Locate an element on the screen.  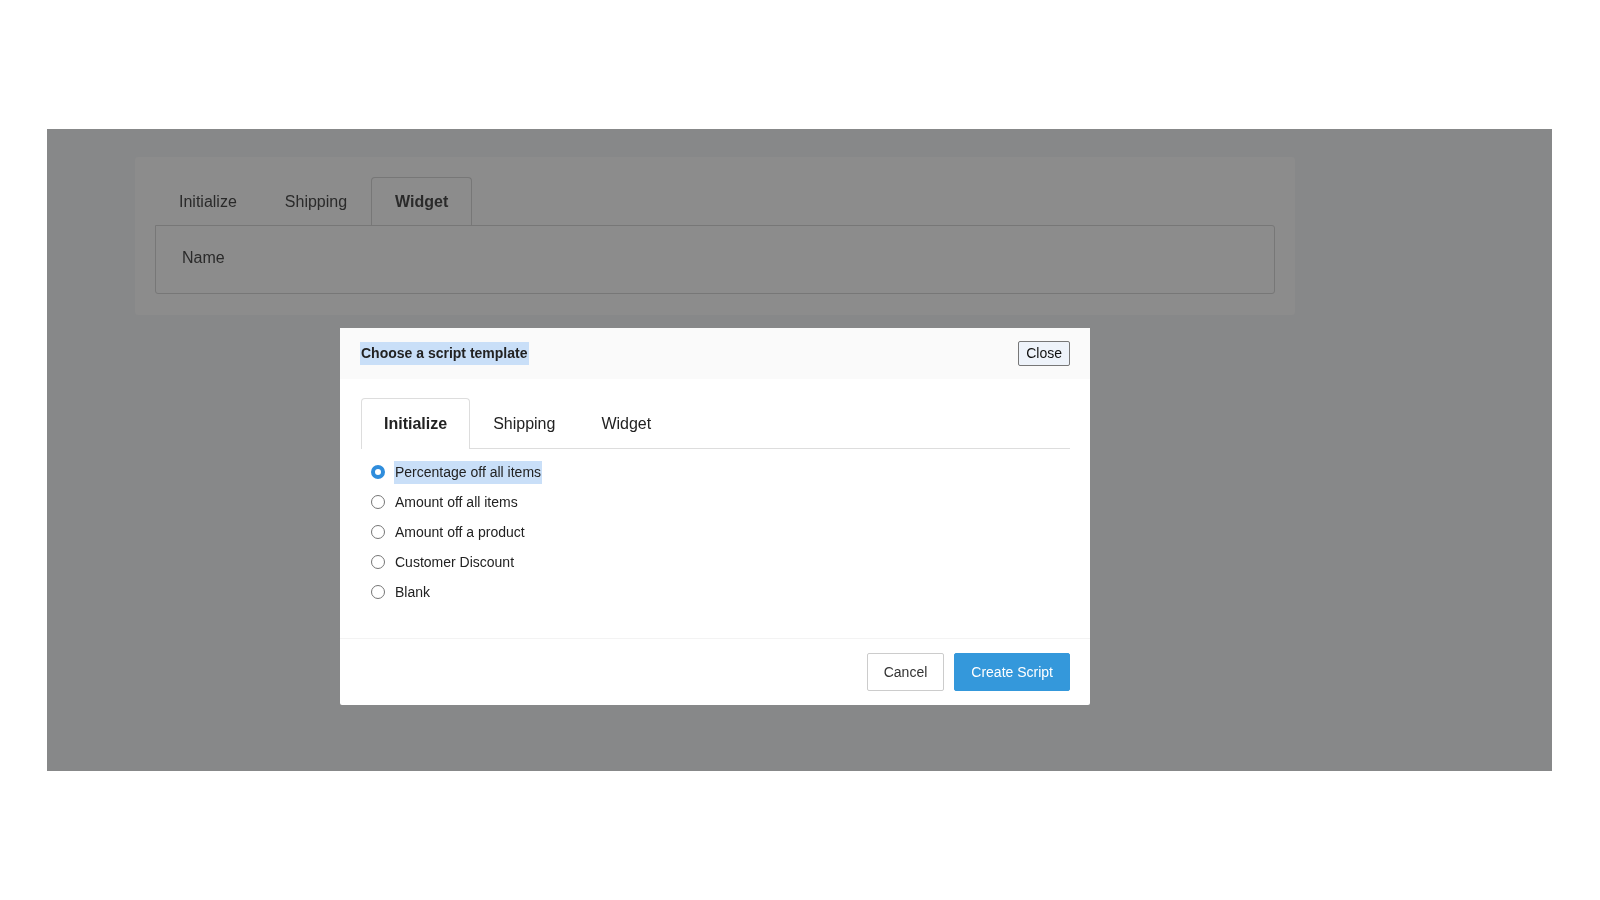
close-button: Close is located at coordinates (1044, 353).